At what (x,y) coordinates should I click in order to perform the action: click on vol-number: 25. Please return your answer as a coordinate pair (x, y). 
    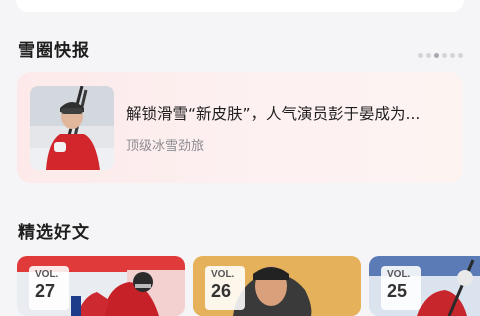
    Looking at the image, I should click on (397, 291).